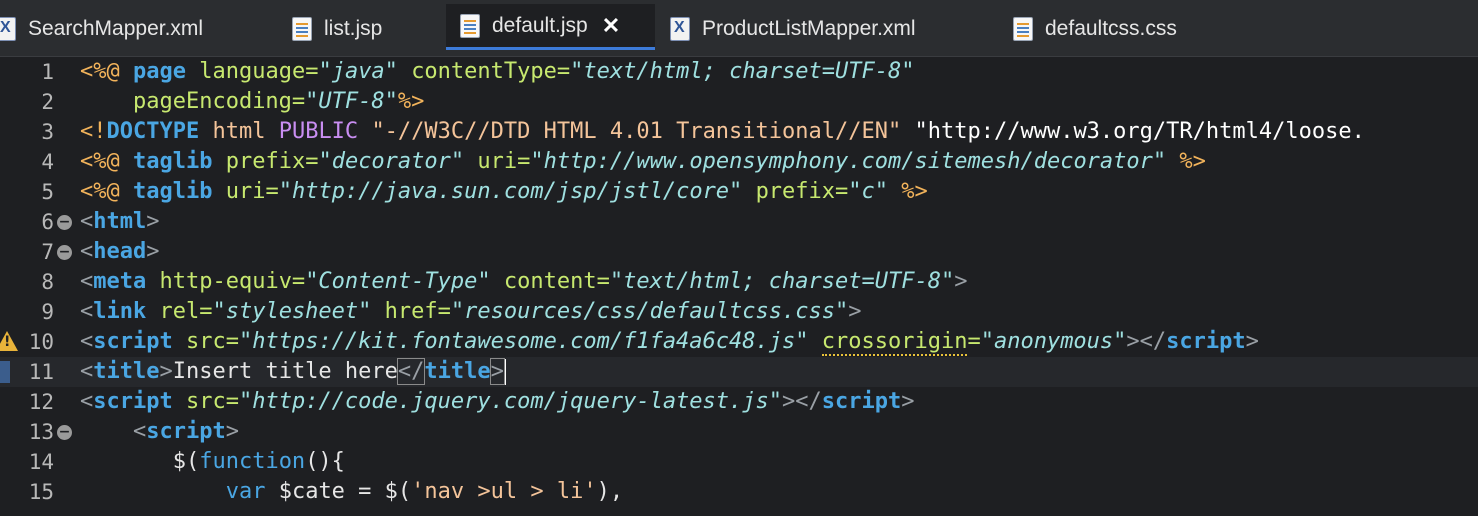 Image resolution: width=1478 pixels, height=516 pixels. What do you see at coordinates (41, 492) in the screenshot?
I see `line-number: 15` at bounding box center [41, 492].